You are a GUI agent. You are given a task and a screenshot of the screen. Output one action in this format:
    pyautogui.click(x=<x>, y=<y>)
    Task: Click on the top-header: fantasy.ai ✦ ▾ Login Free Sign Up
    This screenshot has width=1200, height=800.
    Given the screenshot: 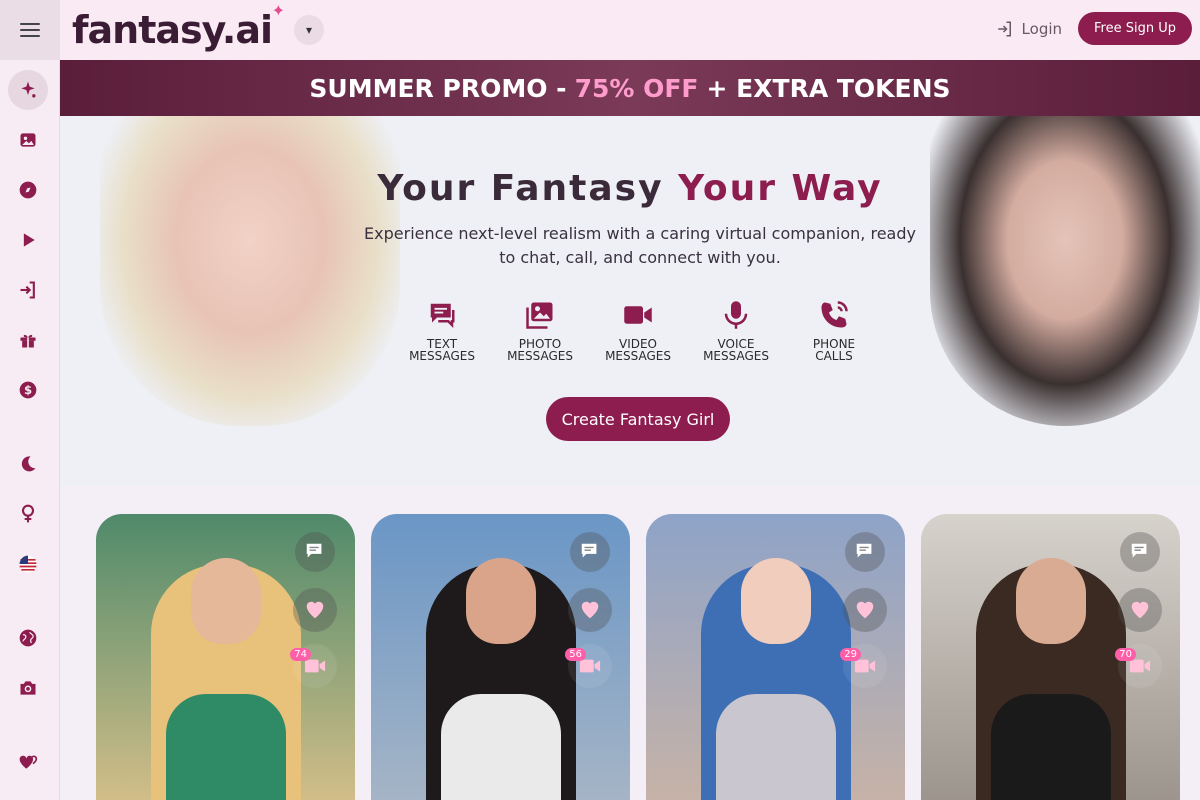 What is the action you would take?
    pyautogui.click(x=600, y=30)
    